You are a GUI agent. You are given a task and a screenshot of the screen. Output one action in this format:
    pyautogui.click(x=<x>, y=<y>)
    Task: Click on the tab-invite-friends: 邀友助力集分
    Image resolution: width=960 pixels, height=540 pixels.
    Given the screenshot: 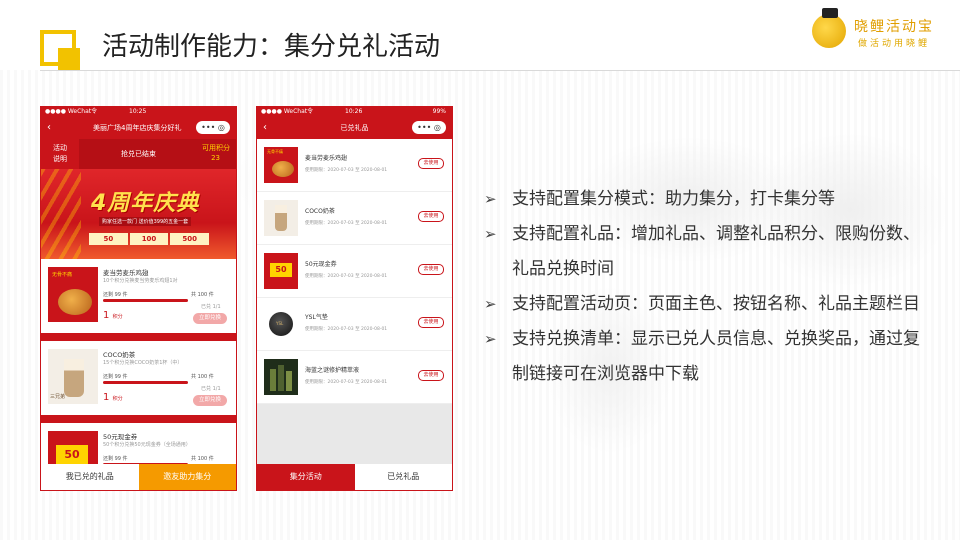 What is the action you would take?
    pyautogui.click(x=187, y=477)
    